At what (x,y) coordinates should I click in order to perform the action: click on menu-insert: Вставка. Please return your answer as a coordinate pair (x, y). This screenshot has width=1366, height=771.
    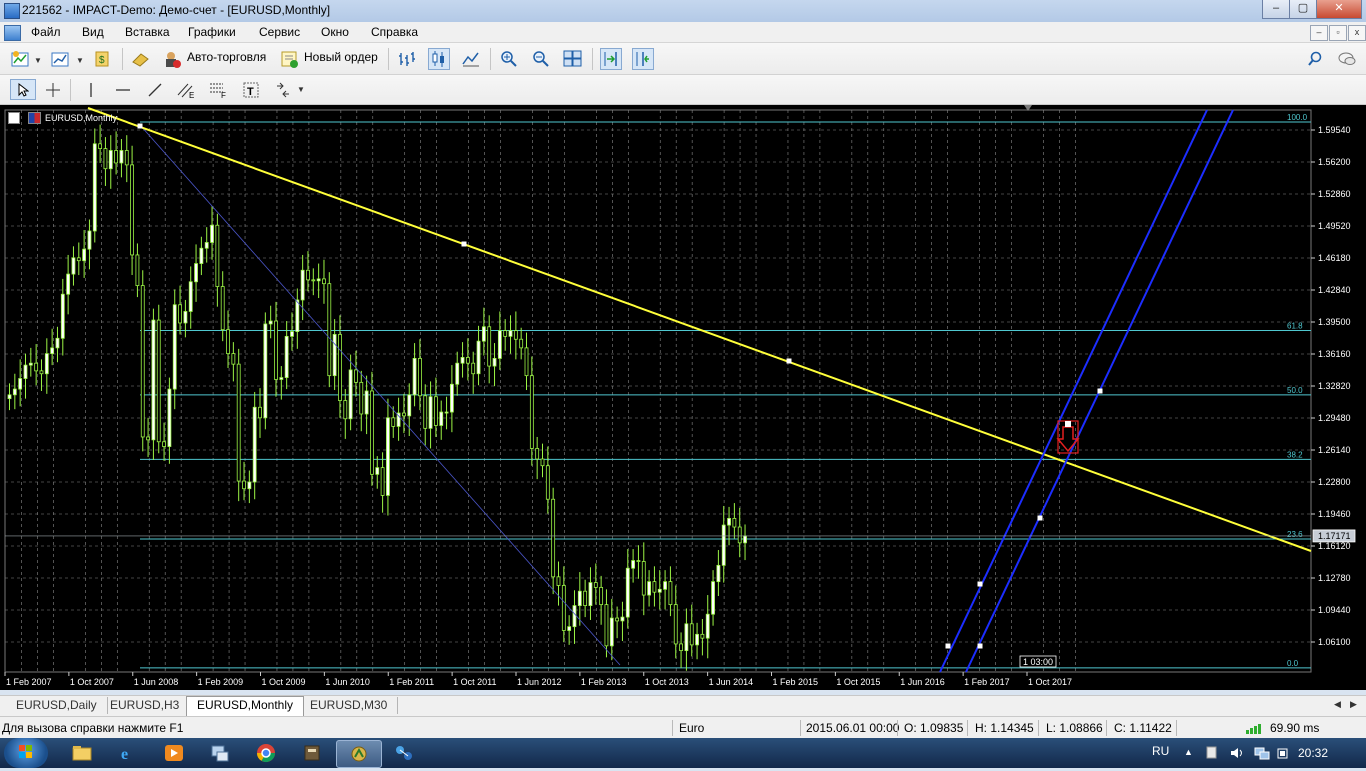
    Looking at the image, I should click on (147, 32).